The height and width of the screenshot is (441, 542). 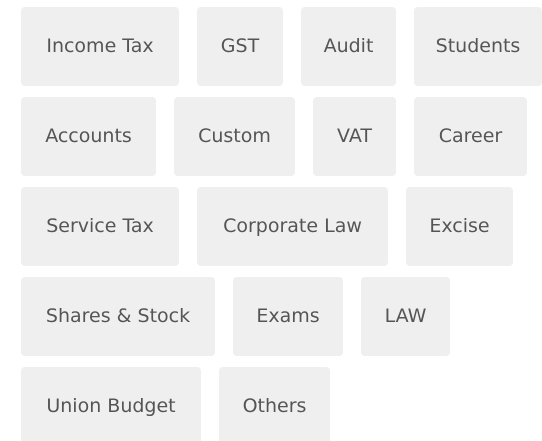 What do you see at coordinates (111, 404) in the screenshot?
I see `tag-union-budget: Union Budget` at bounding box center [111, 404].